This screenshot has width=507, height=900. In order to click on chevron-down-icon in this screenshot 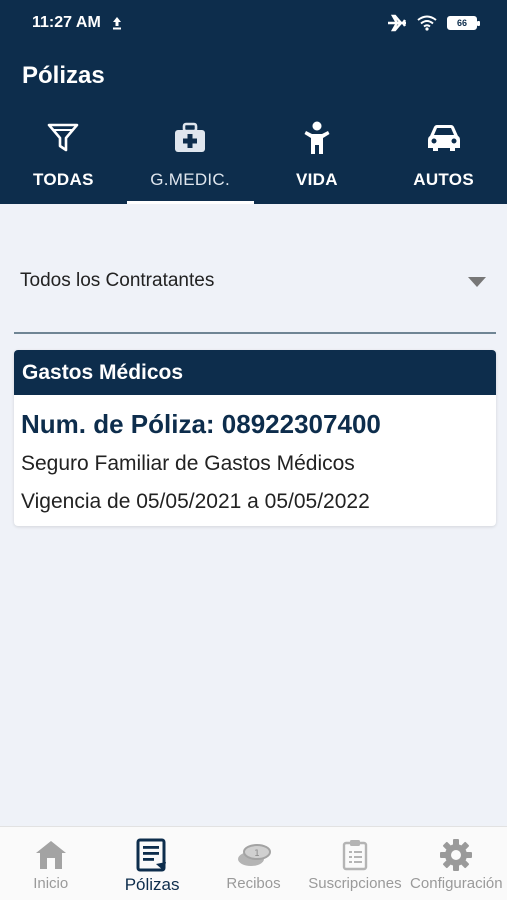, I will do `click(477, 282)`.